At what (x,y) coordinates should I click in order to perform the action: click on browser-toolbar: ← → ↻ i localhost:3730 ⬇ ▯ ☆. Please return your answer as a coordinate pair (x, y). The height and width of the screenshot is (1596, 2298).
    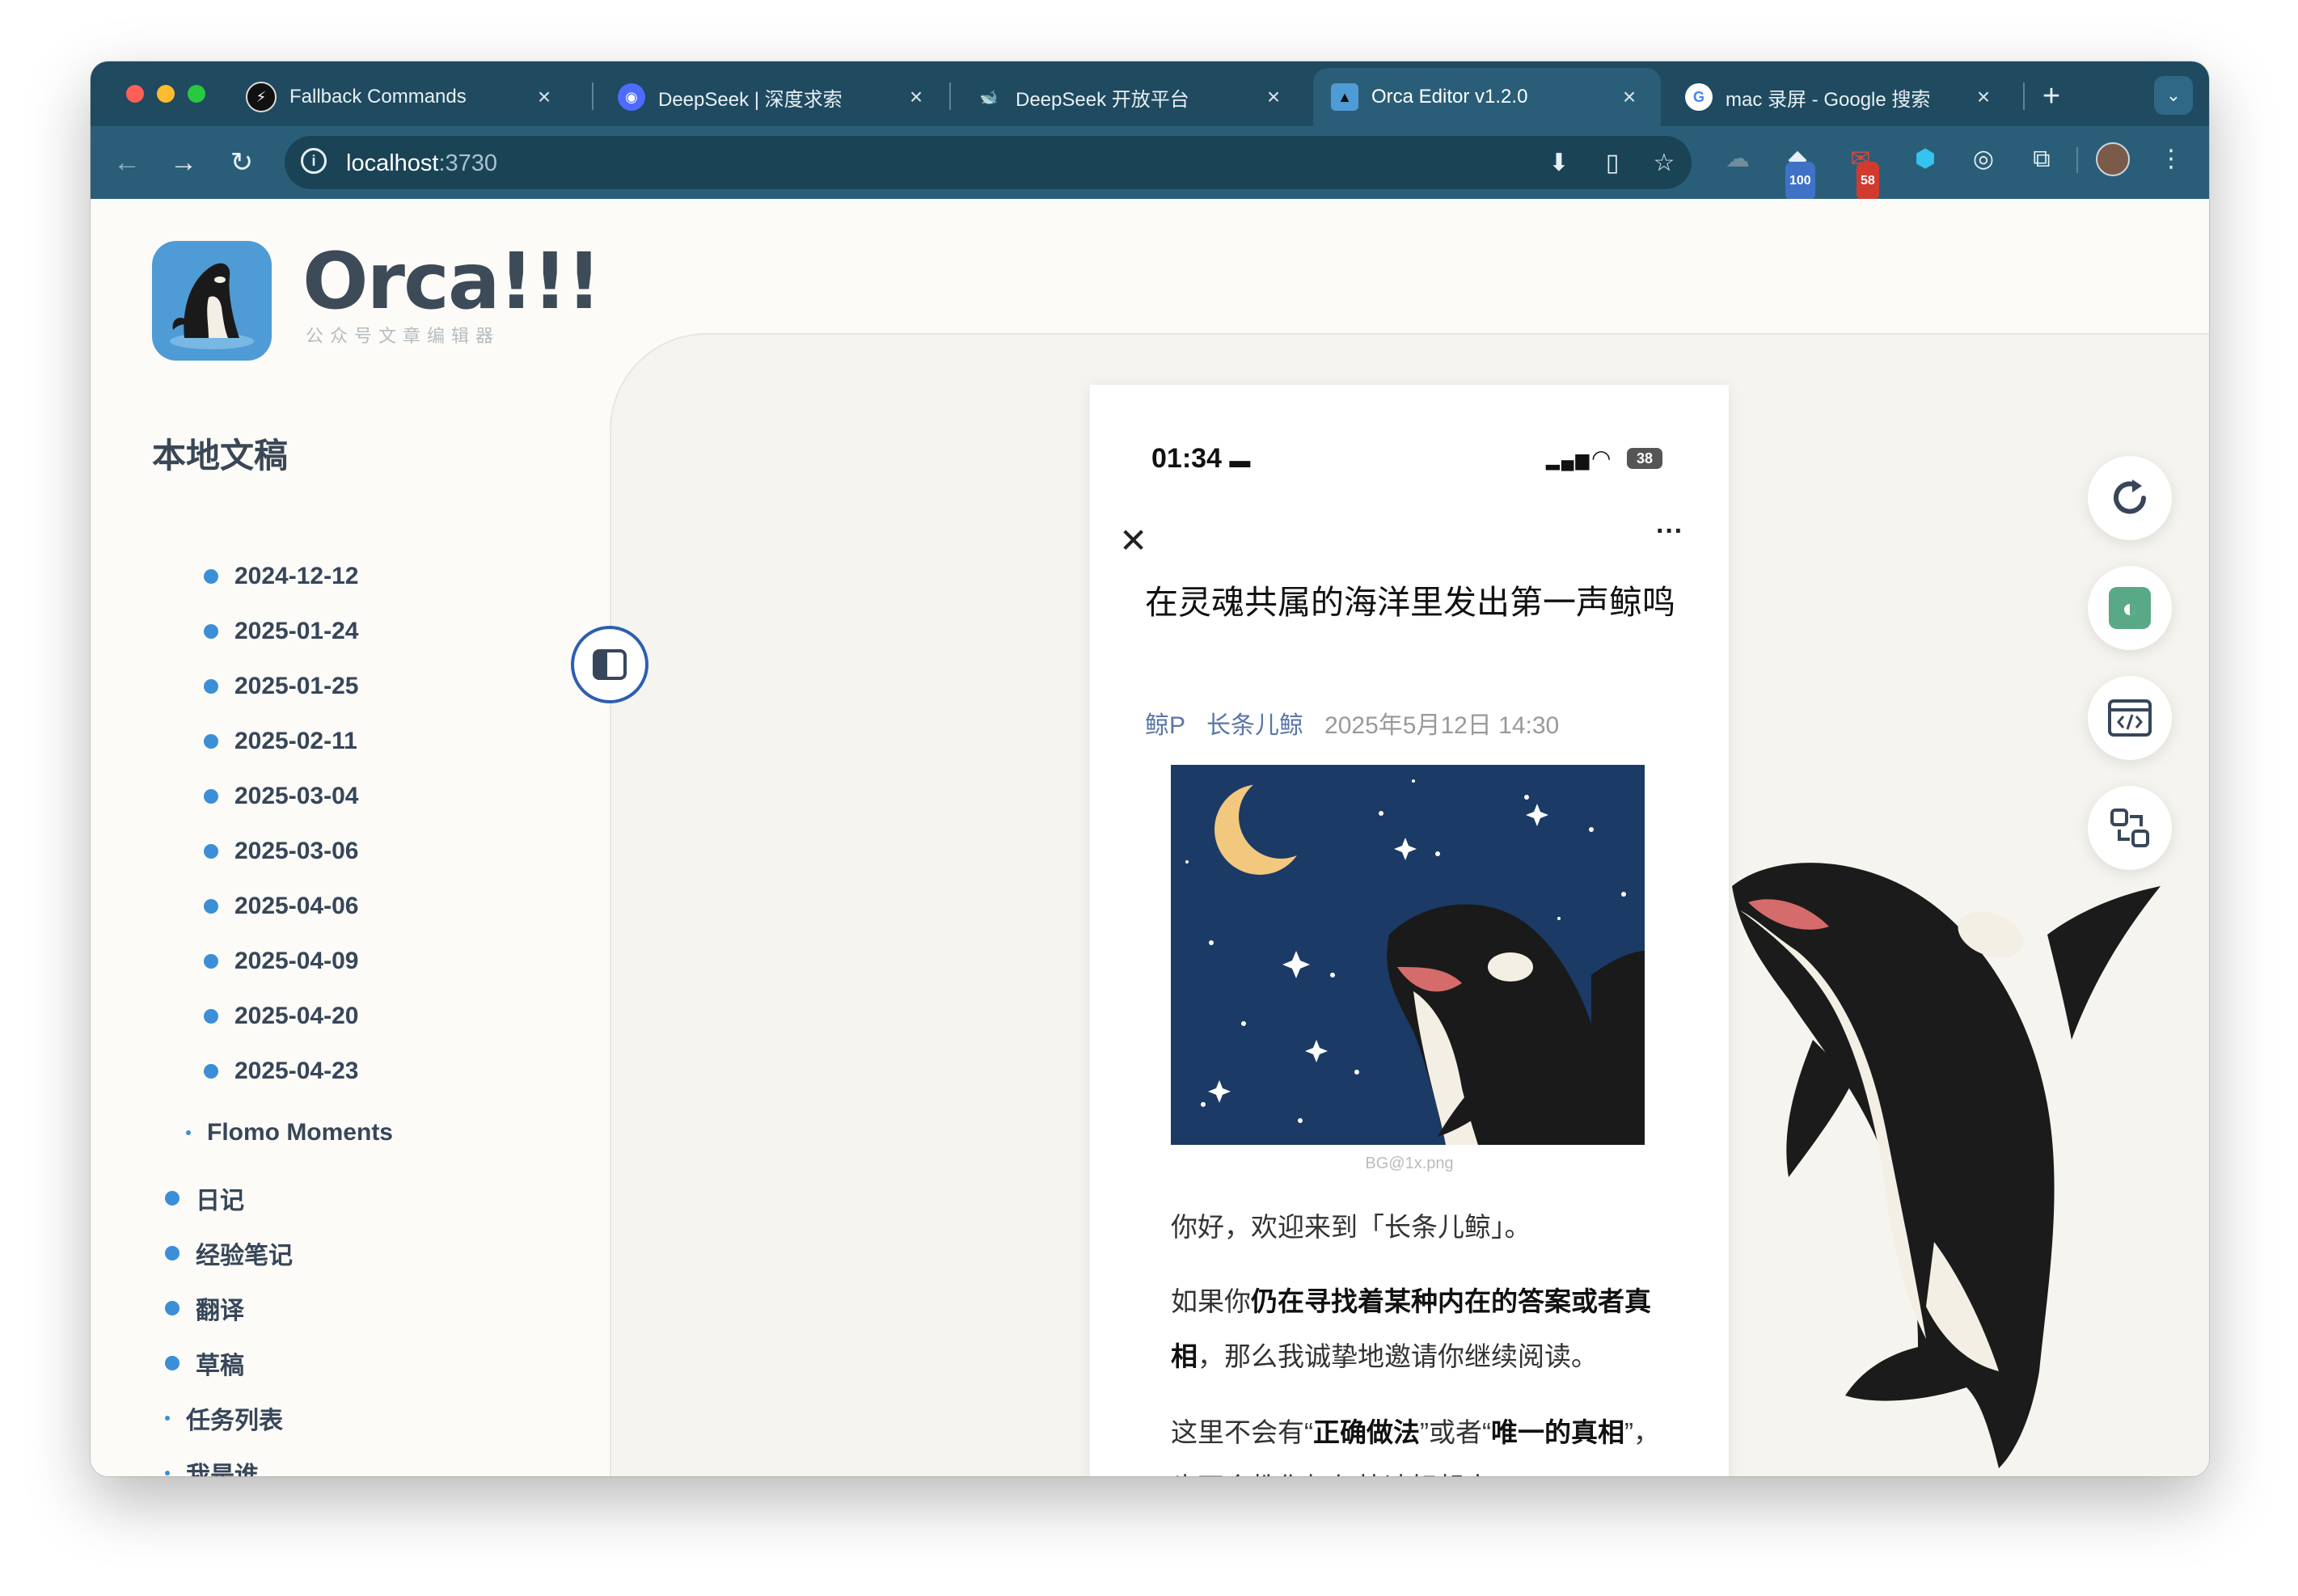
    Looking at the image, I should click on (1150, 162).